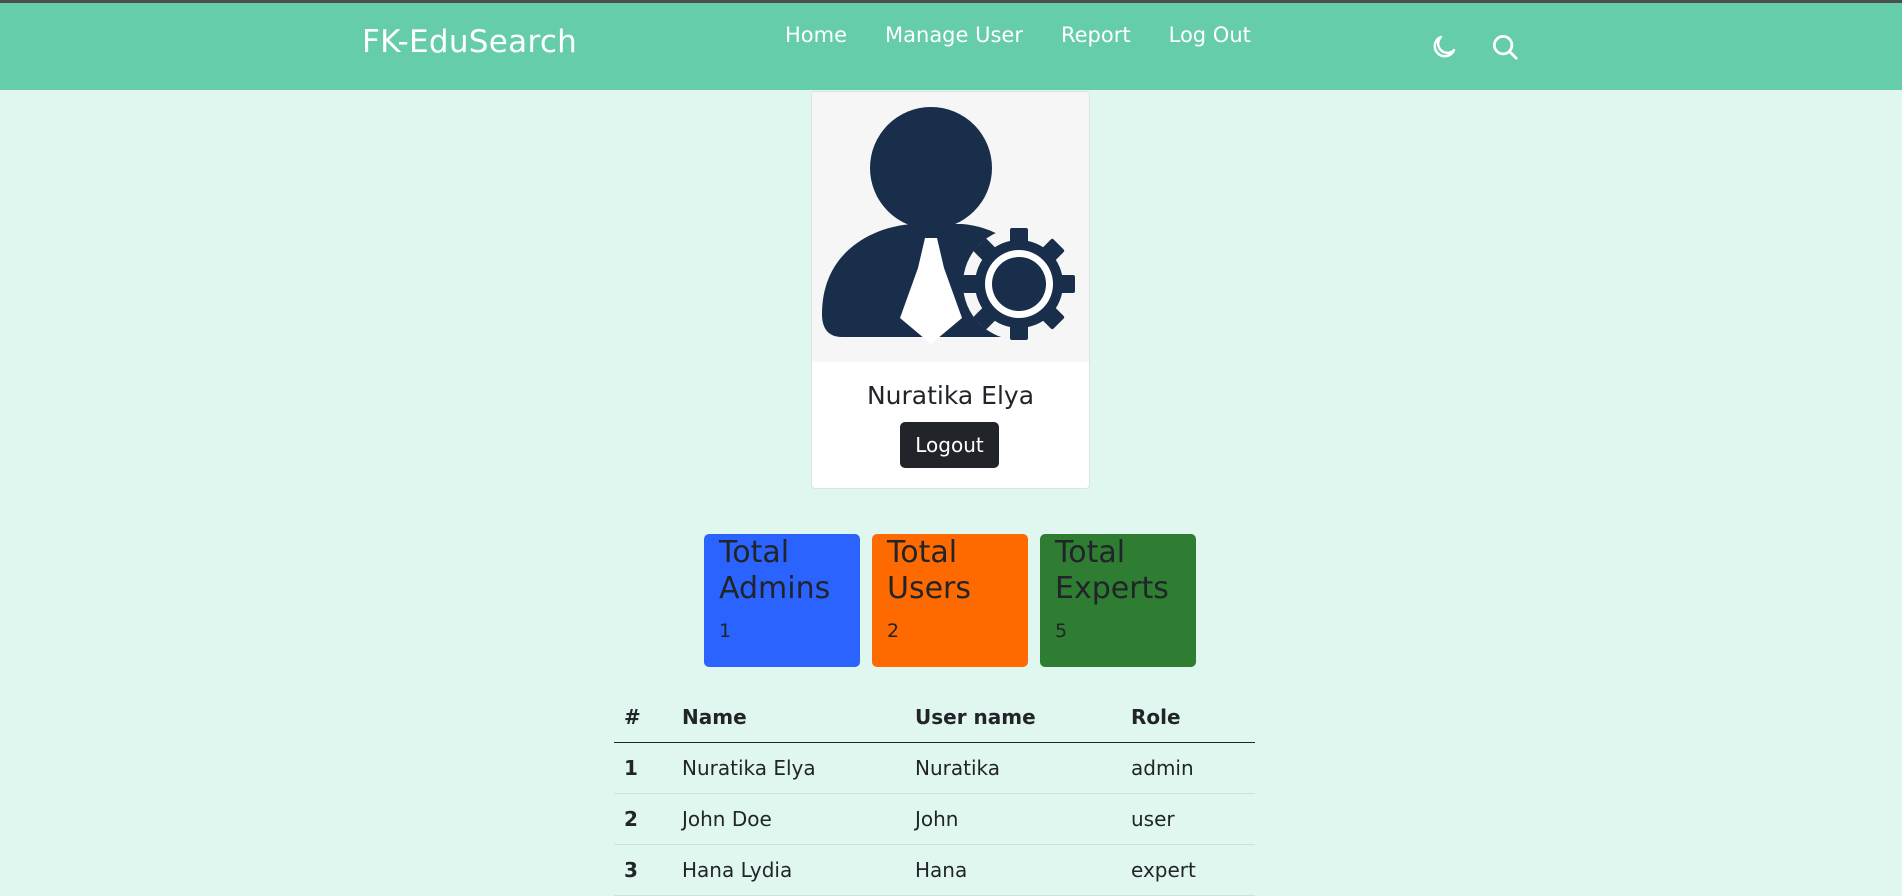 The image size is (1902, 896). Describe the element at coordinates (1096, 35) in the screenshot. I see `nav-link-report: Report` at that location.